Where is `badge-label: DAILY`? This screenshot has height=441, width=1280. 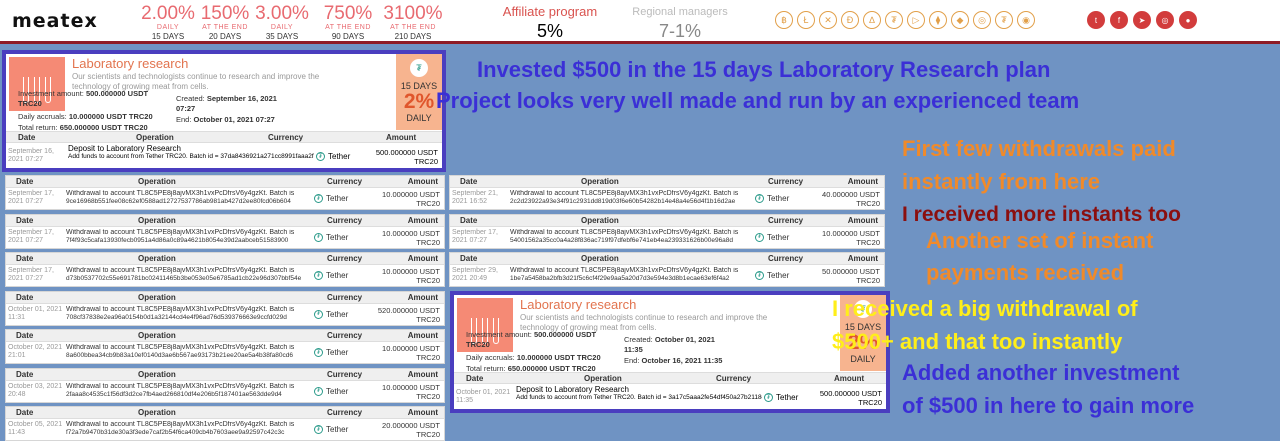
badge-label: DAILY is located at coordinates (419, 118).